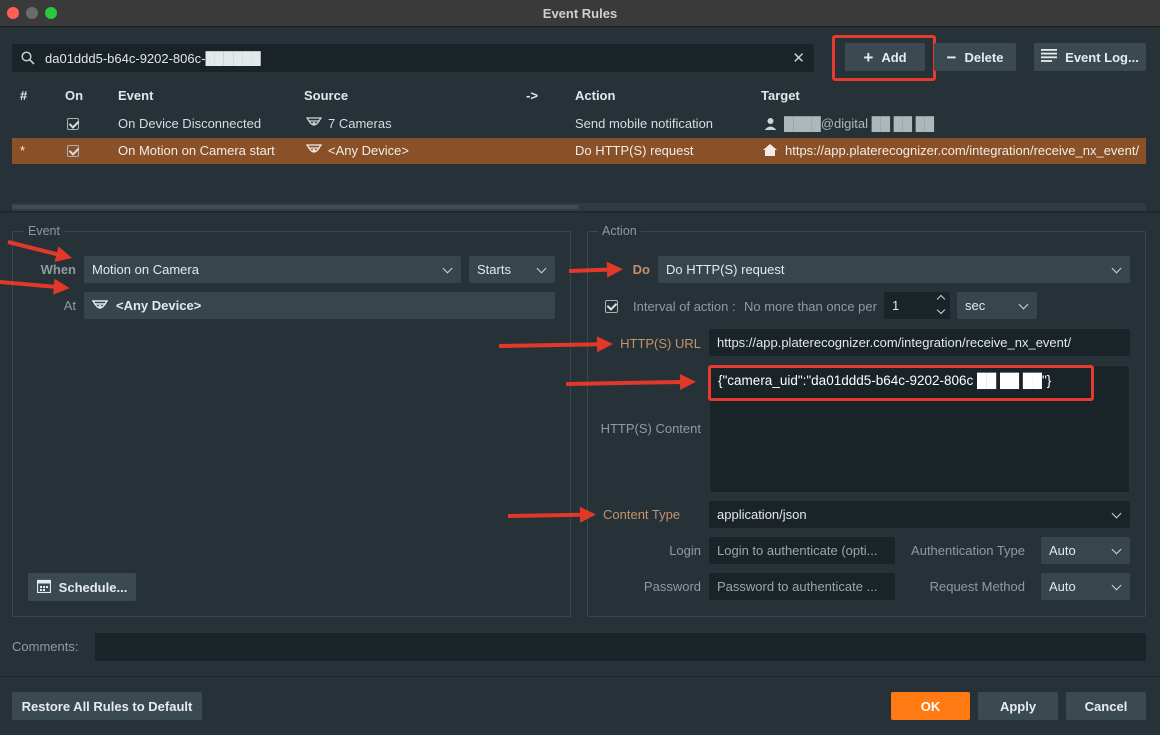  I want to click on footer-divider, so click(580, 676).